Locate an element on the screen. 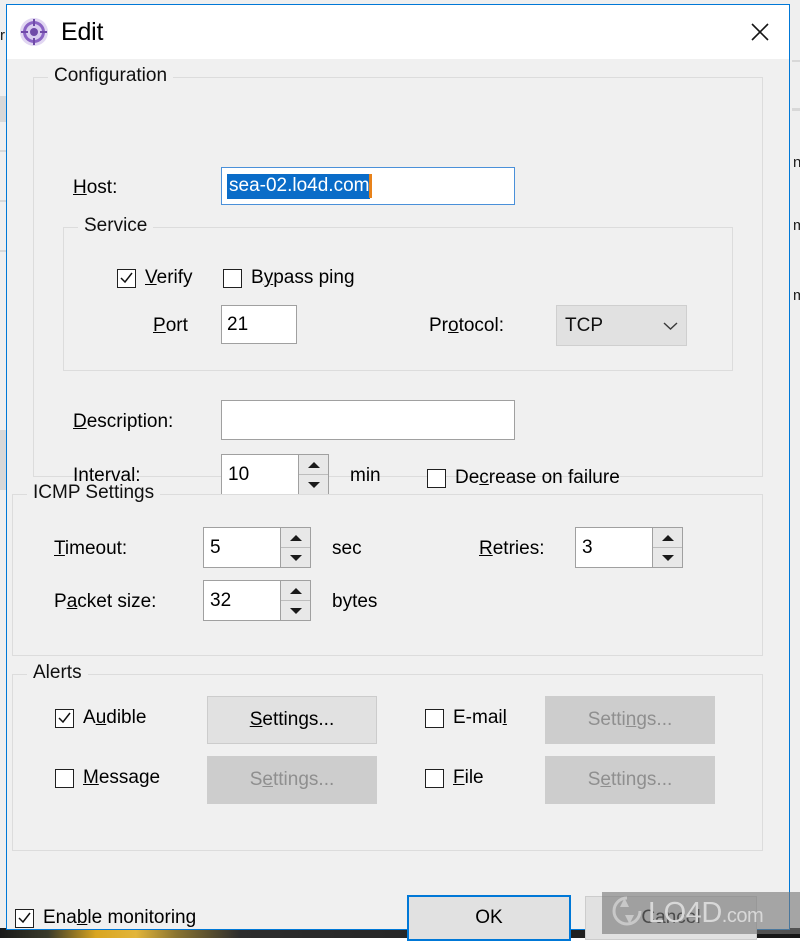 Image resolution: width=800 pixels, height=941 pixels. message-label: Message is located at coordinates (121, 778).